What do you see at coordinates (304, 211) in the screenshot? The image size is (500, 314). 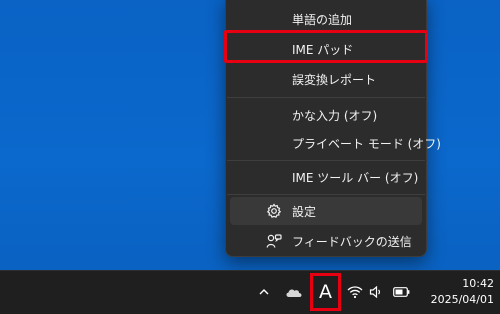 I see `menu-item-label: 設定` at bounding box center [304, 211].